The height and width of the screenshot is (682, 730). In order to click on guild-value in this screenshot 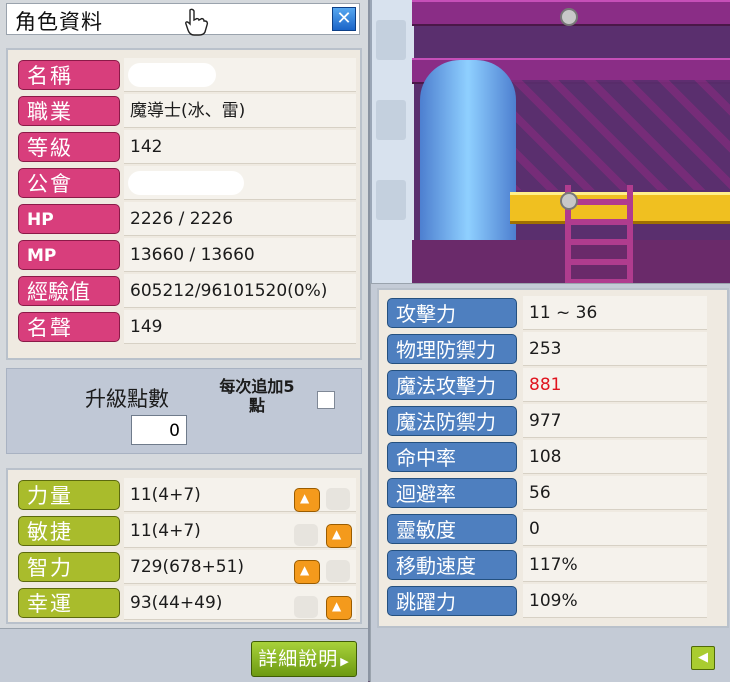, I will do `click(240, 183)`.